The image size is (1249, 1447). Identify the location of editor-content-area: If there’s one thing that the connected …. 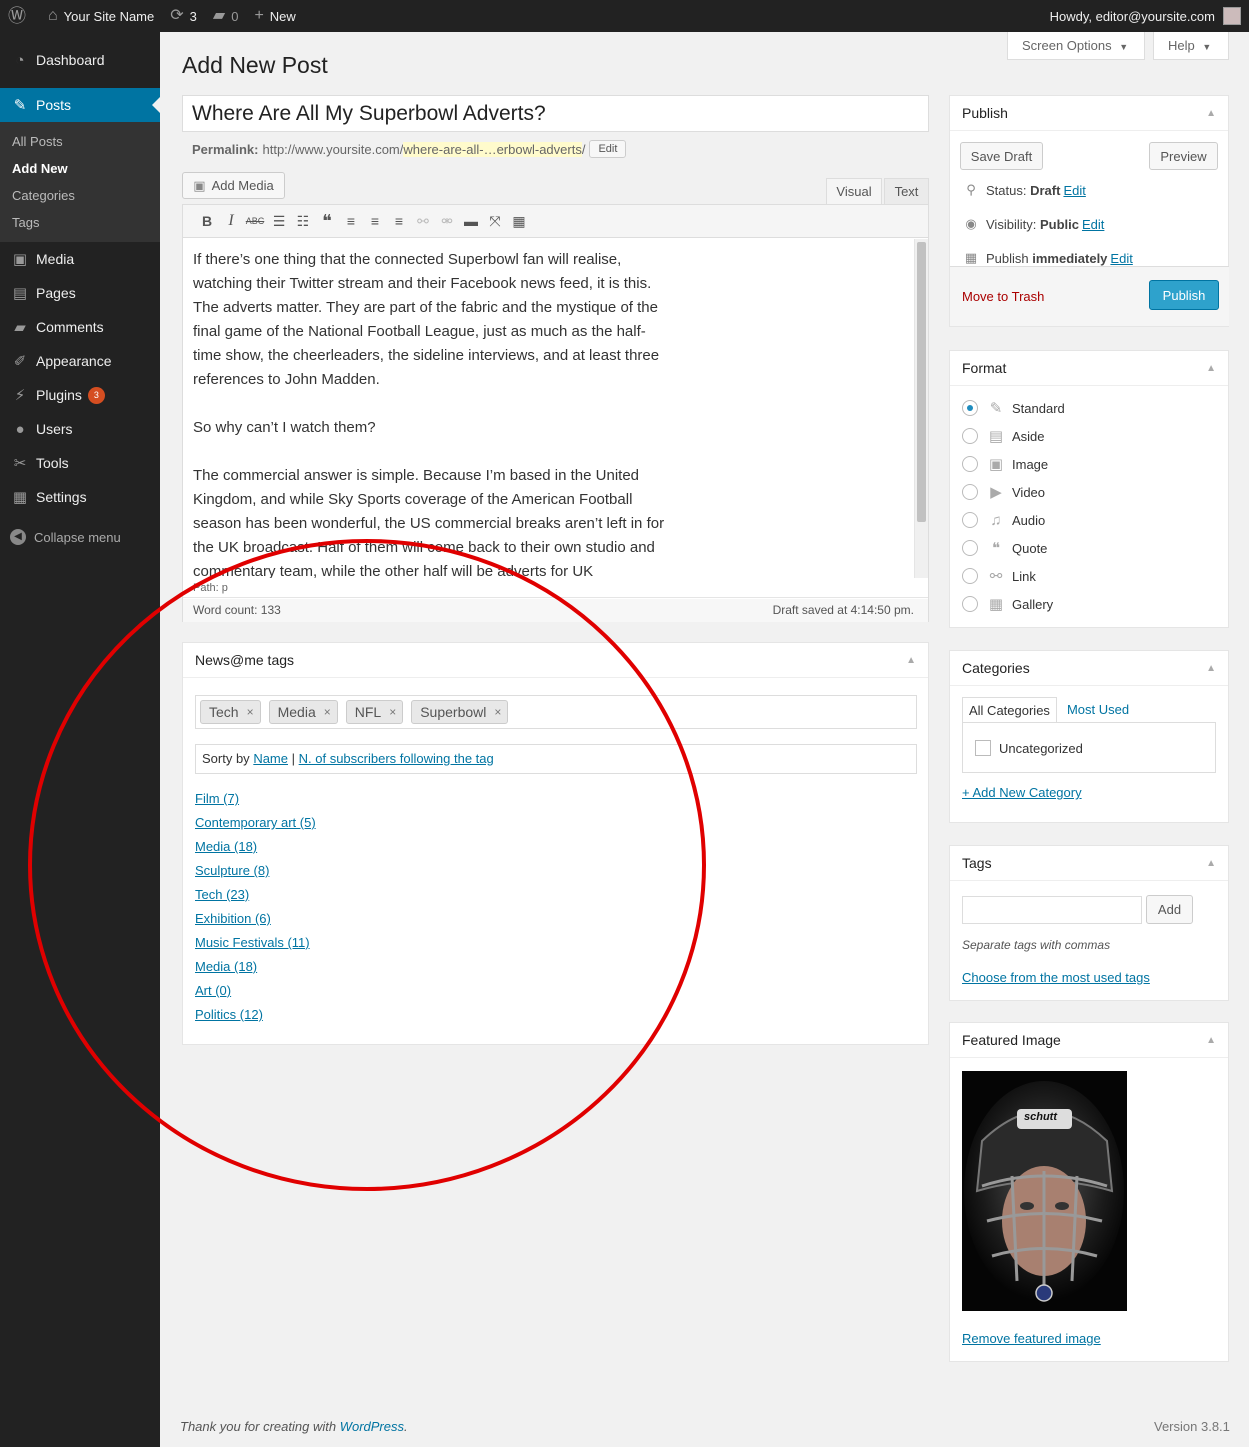
(548, 408).